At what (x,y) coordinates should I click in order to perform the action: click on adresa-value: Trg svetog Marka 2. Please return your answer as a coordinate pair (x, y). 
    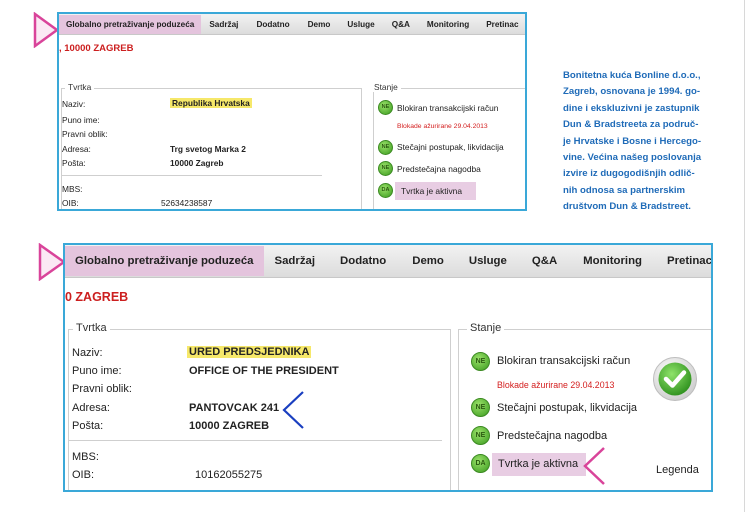
    Looking at the image, I should click on (208, 149).